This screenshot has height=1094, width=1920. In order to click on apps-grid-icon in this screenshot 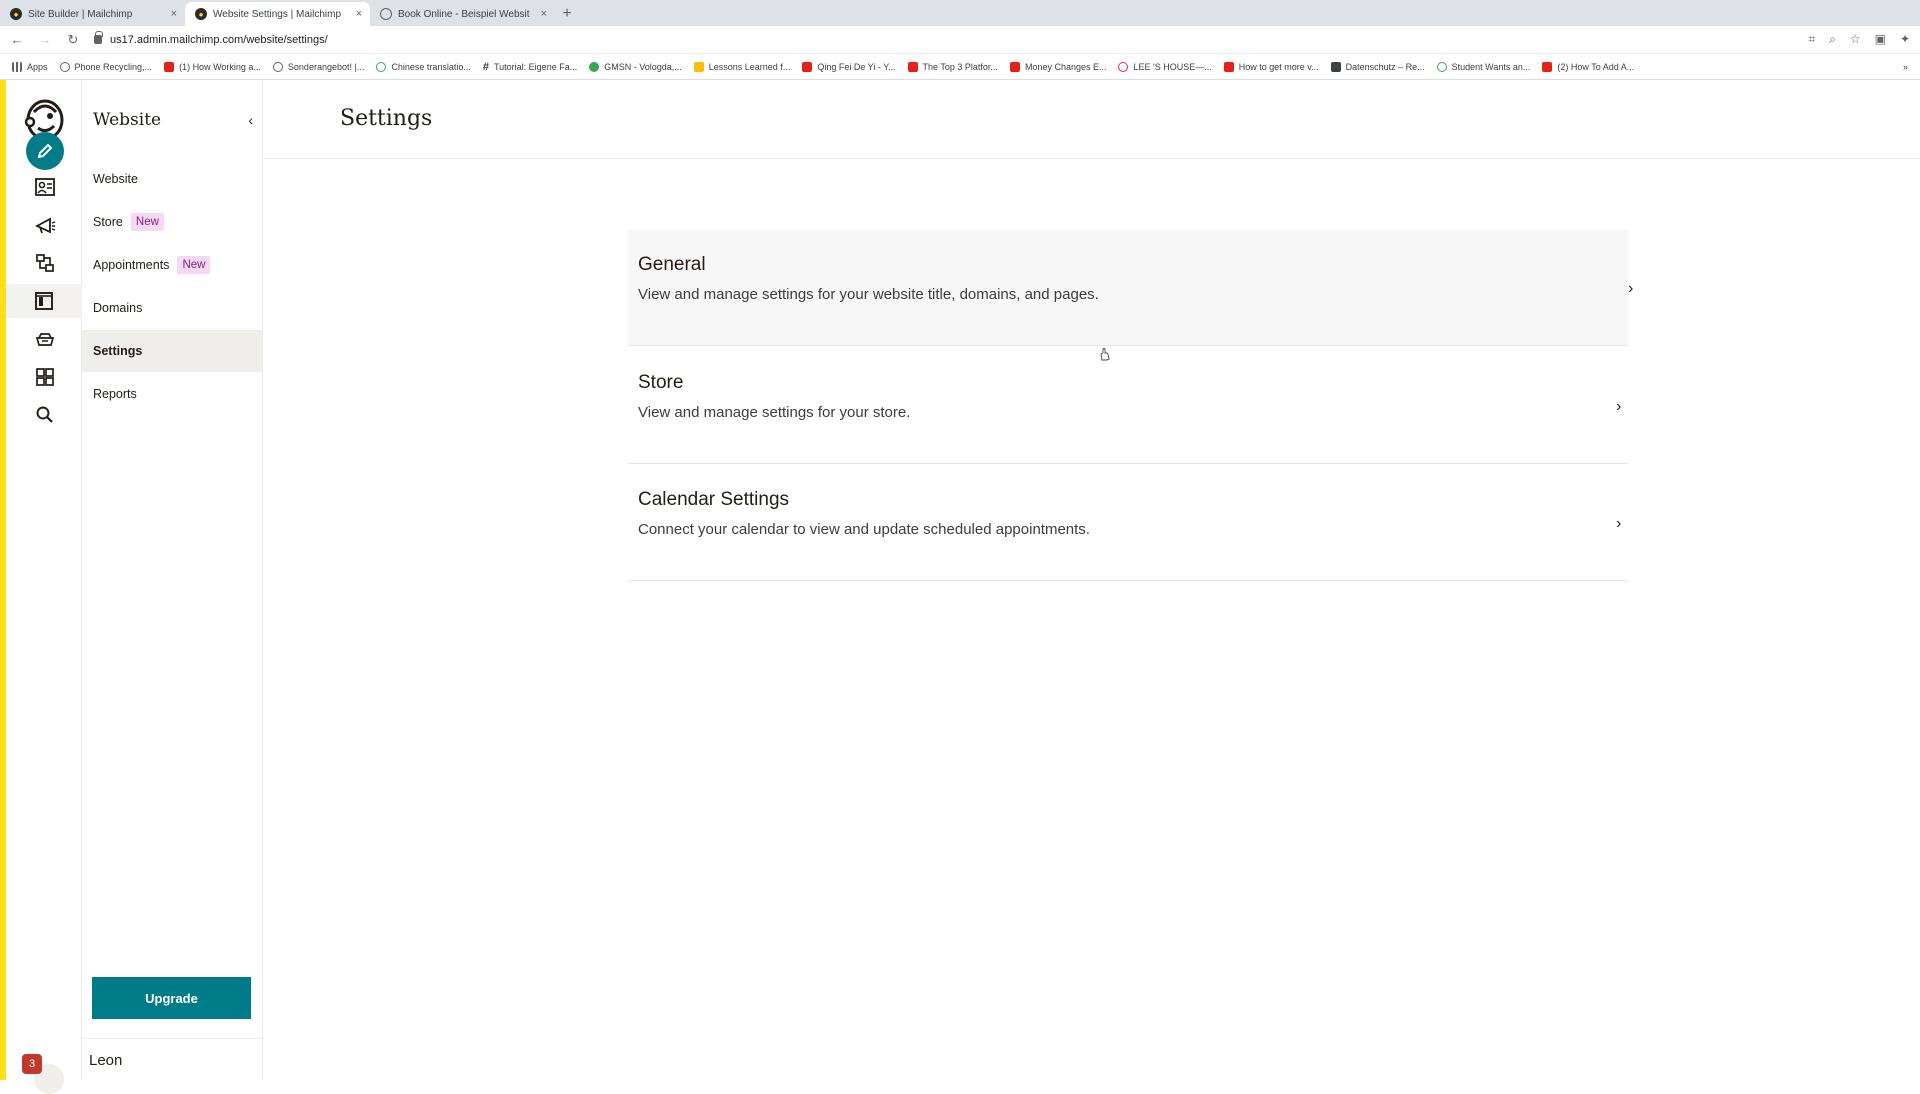, I will do `click(17, 66)`.